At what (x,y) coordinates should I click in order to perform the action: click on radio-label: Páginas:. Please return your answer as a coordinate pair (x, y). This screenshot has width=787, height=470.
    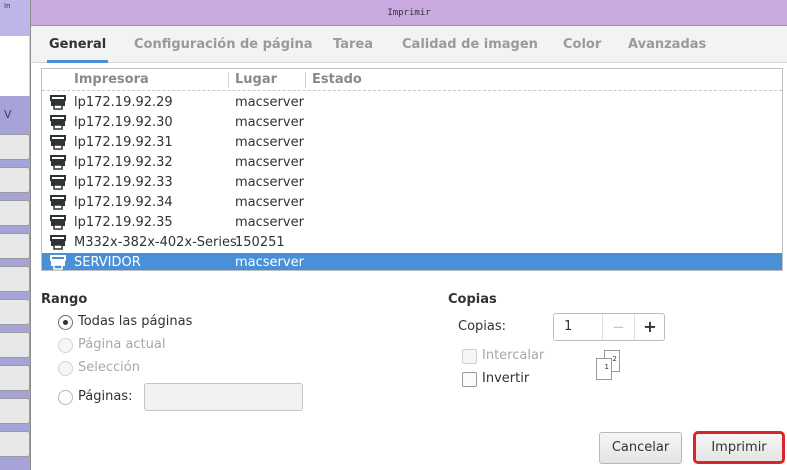
    Looking at the image, I should click on (105, 396).